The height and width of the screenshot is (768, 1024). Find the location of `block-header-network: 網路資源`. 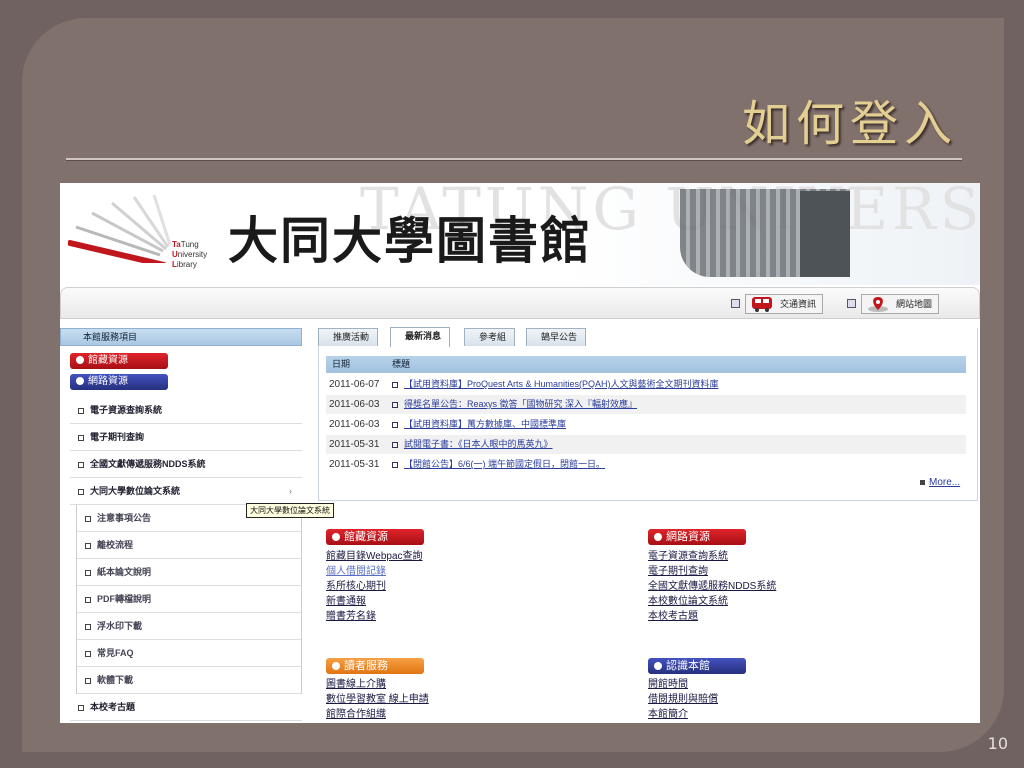

block-header-network: 網路資源 is located at coordinates (697, 537).